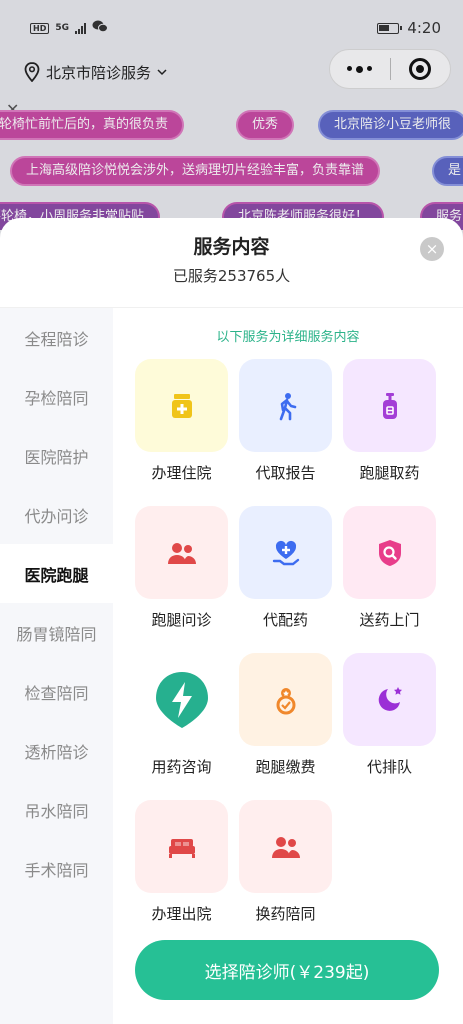  Describe the element at coordinates (447, 171) in the screenshot. I see `barrage-chip: 是` at that location.